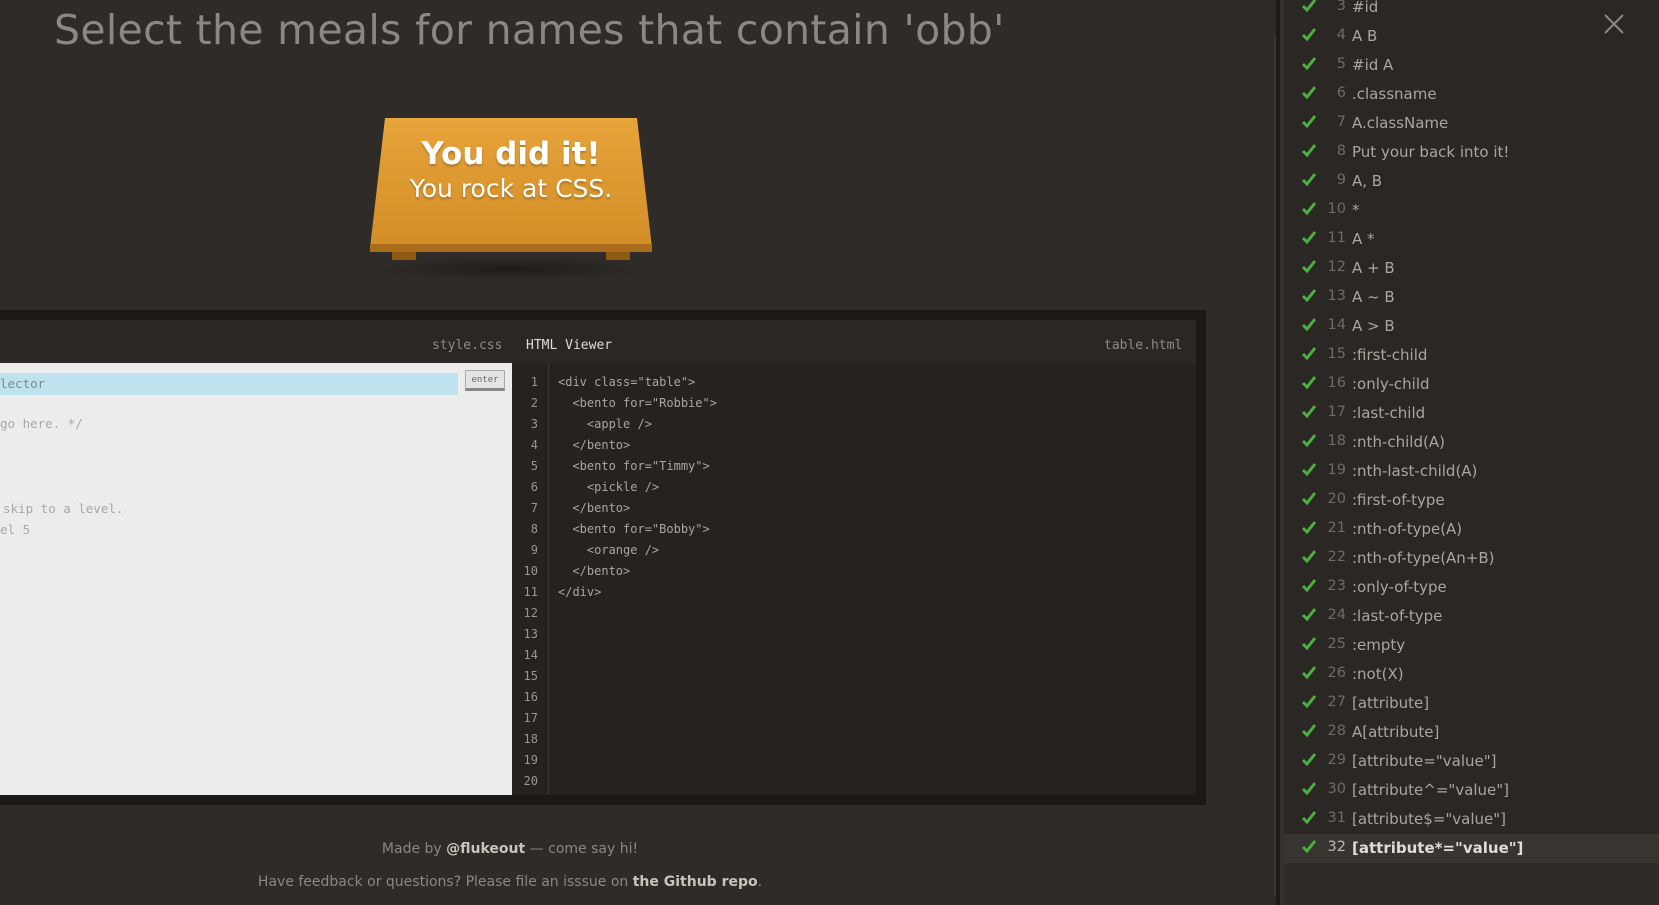  What do you see at coordinates (511, 269) in the screenshot?
I see `table-shadow` at bounding box center [511, 269].